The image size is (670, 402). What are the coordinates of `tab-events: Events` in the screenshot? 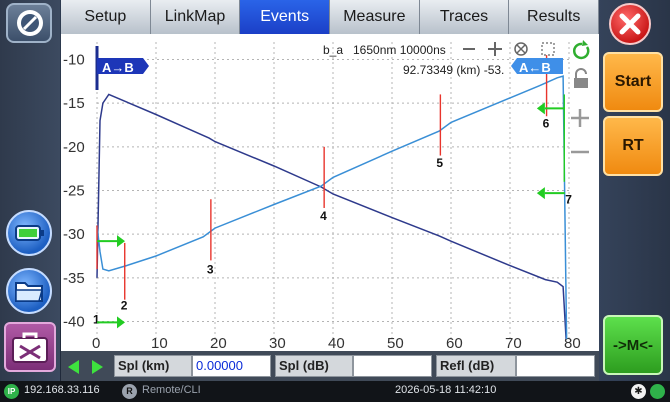 It's located at (285, 17).